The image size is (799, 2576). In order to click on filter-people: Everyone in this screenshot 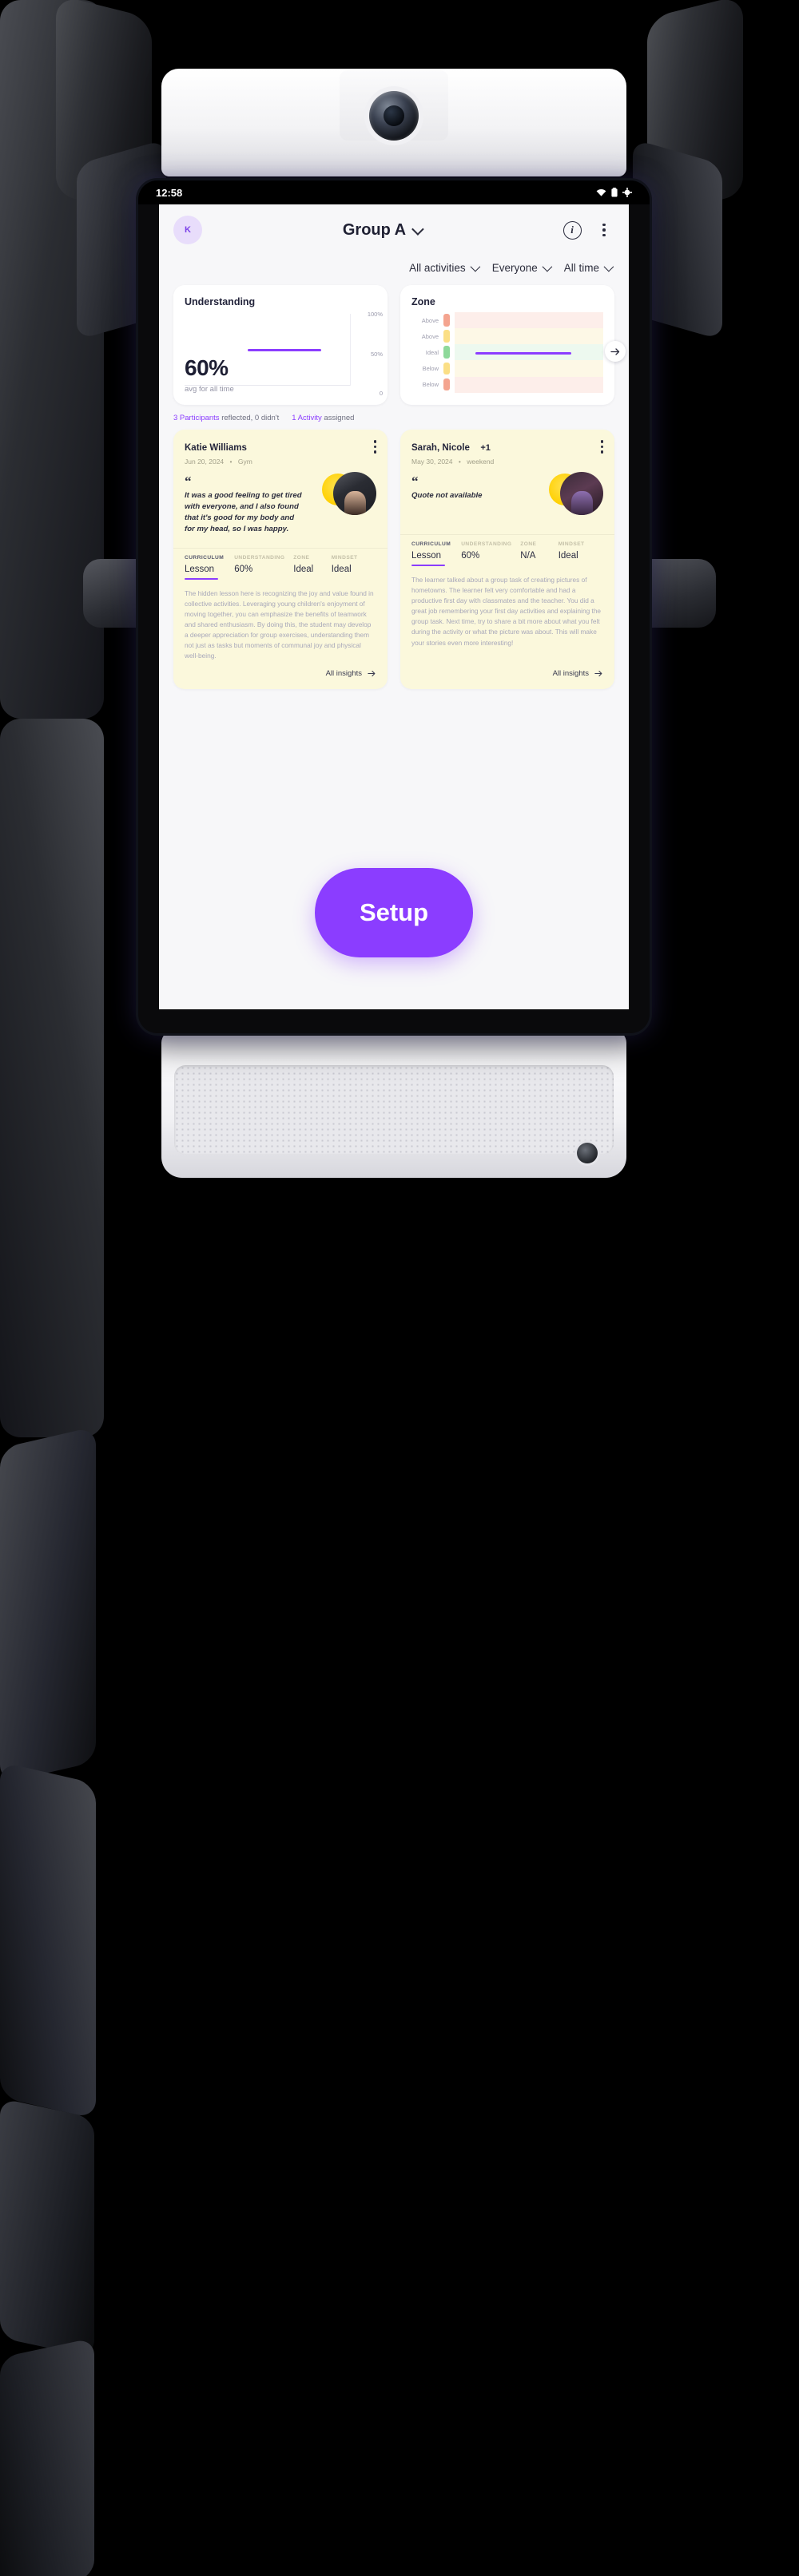, I will do `click(522, 267)`.